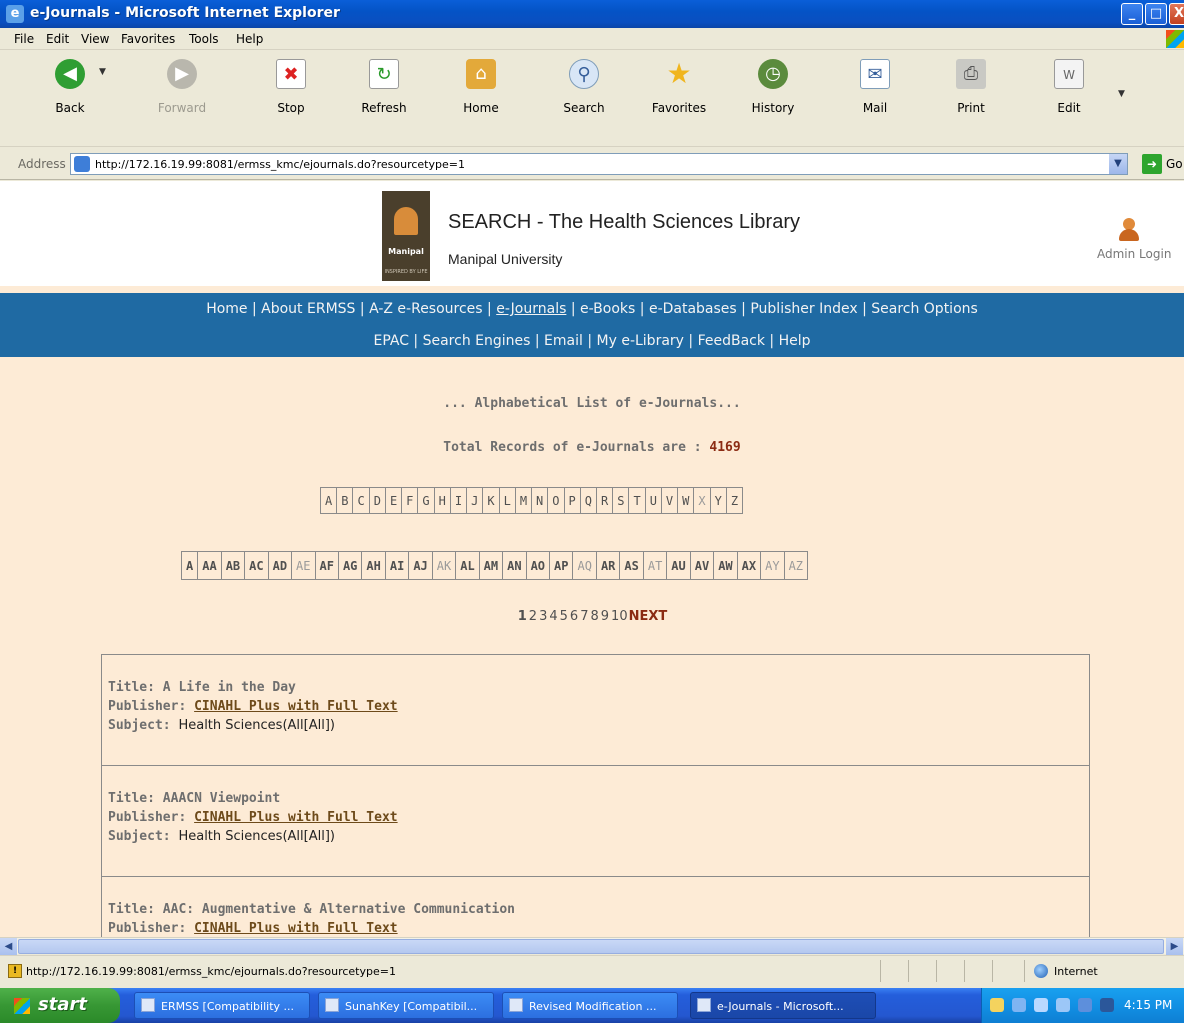 The width and height of the screenshot is (1184, 1023). Describe the element at coordinates (679, 99) in the screenshot. I see `favorites-button: ★ Favorites` at that location.